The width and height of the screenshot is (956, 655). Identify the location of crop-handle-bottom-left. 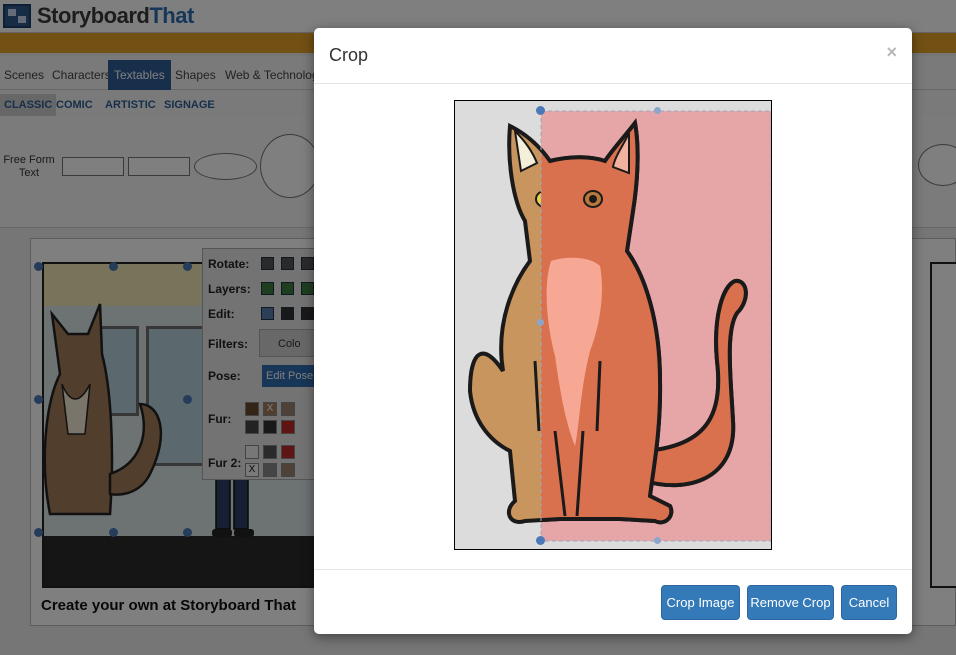
(540, 540).